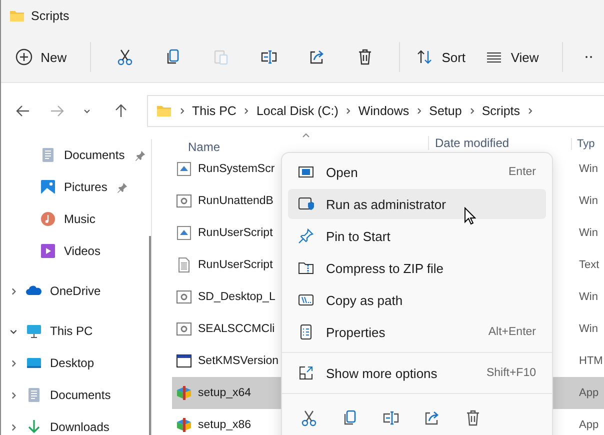 The width and height of the screenshot is (604, 435). What do you see at coordinates (239, 361) in the screenshot?
I see `file-name: SetKMSVersion` at bounding box center [239, 361].